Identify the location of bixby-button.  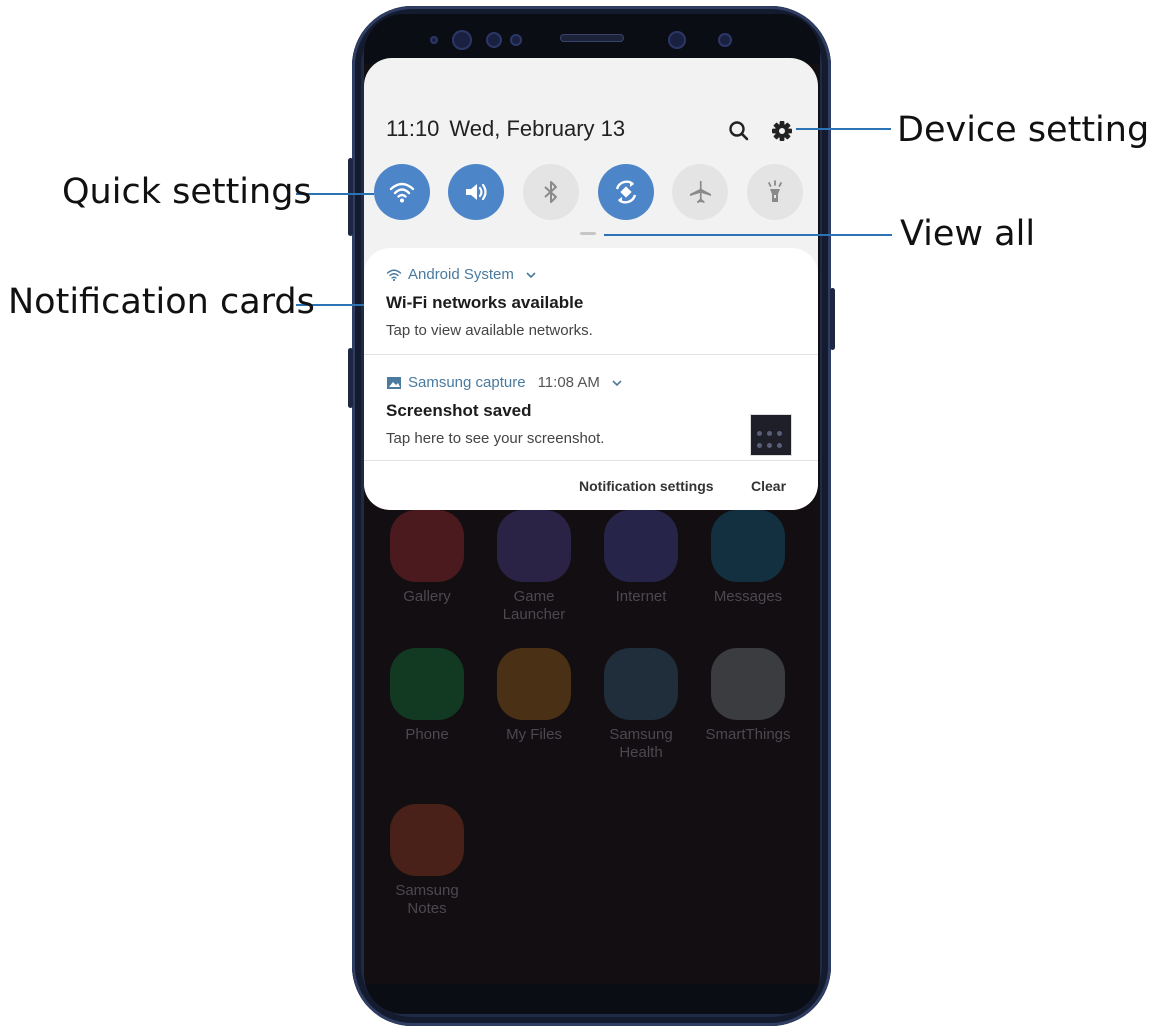
(350, 197).